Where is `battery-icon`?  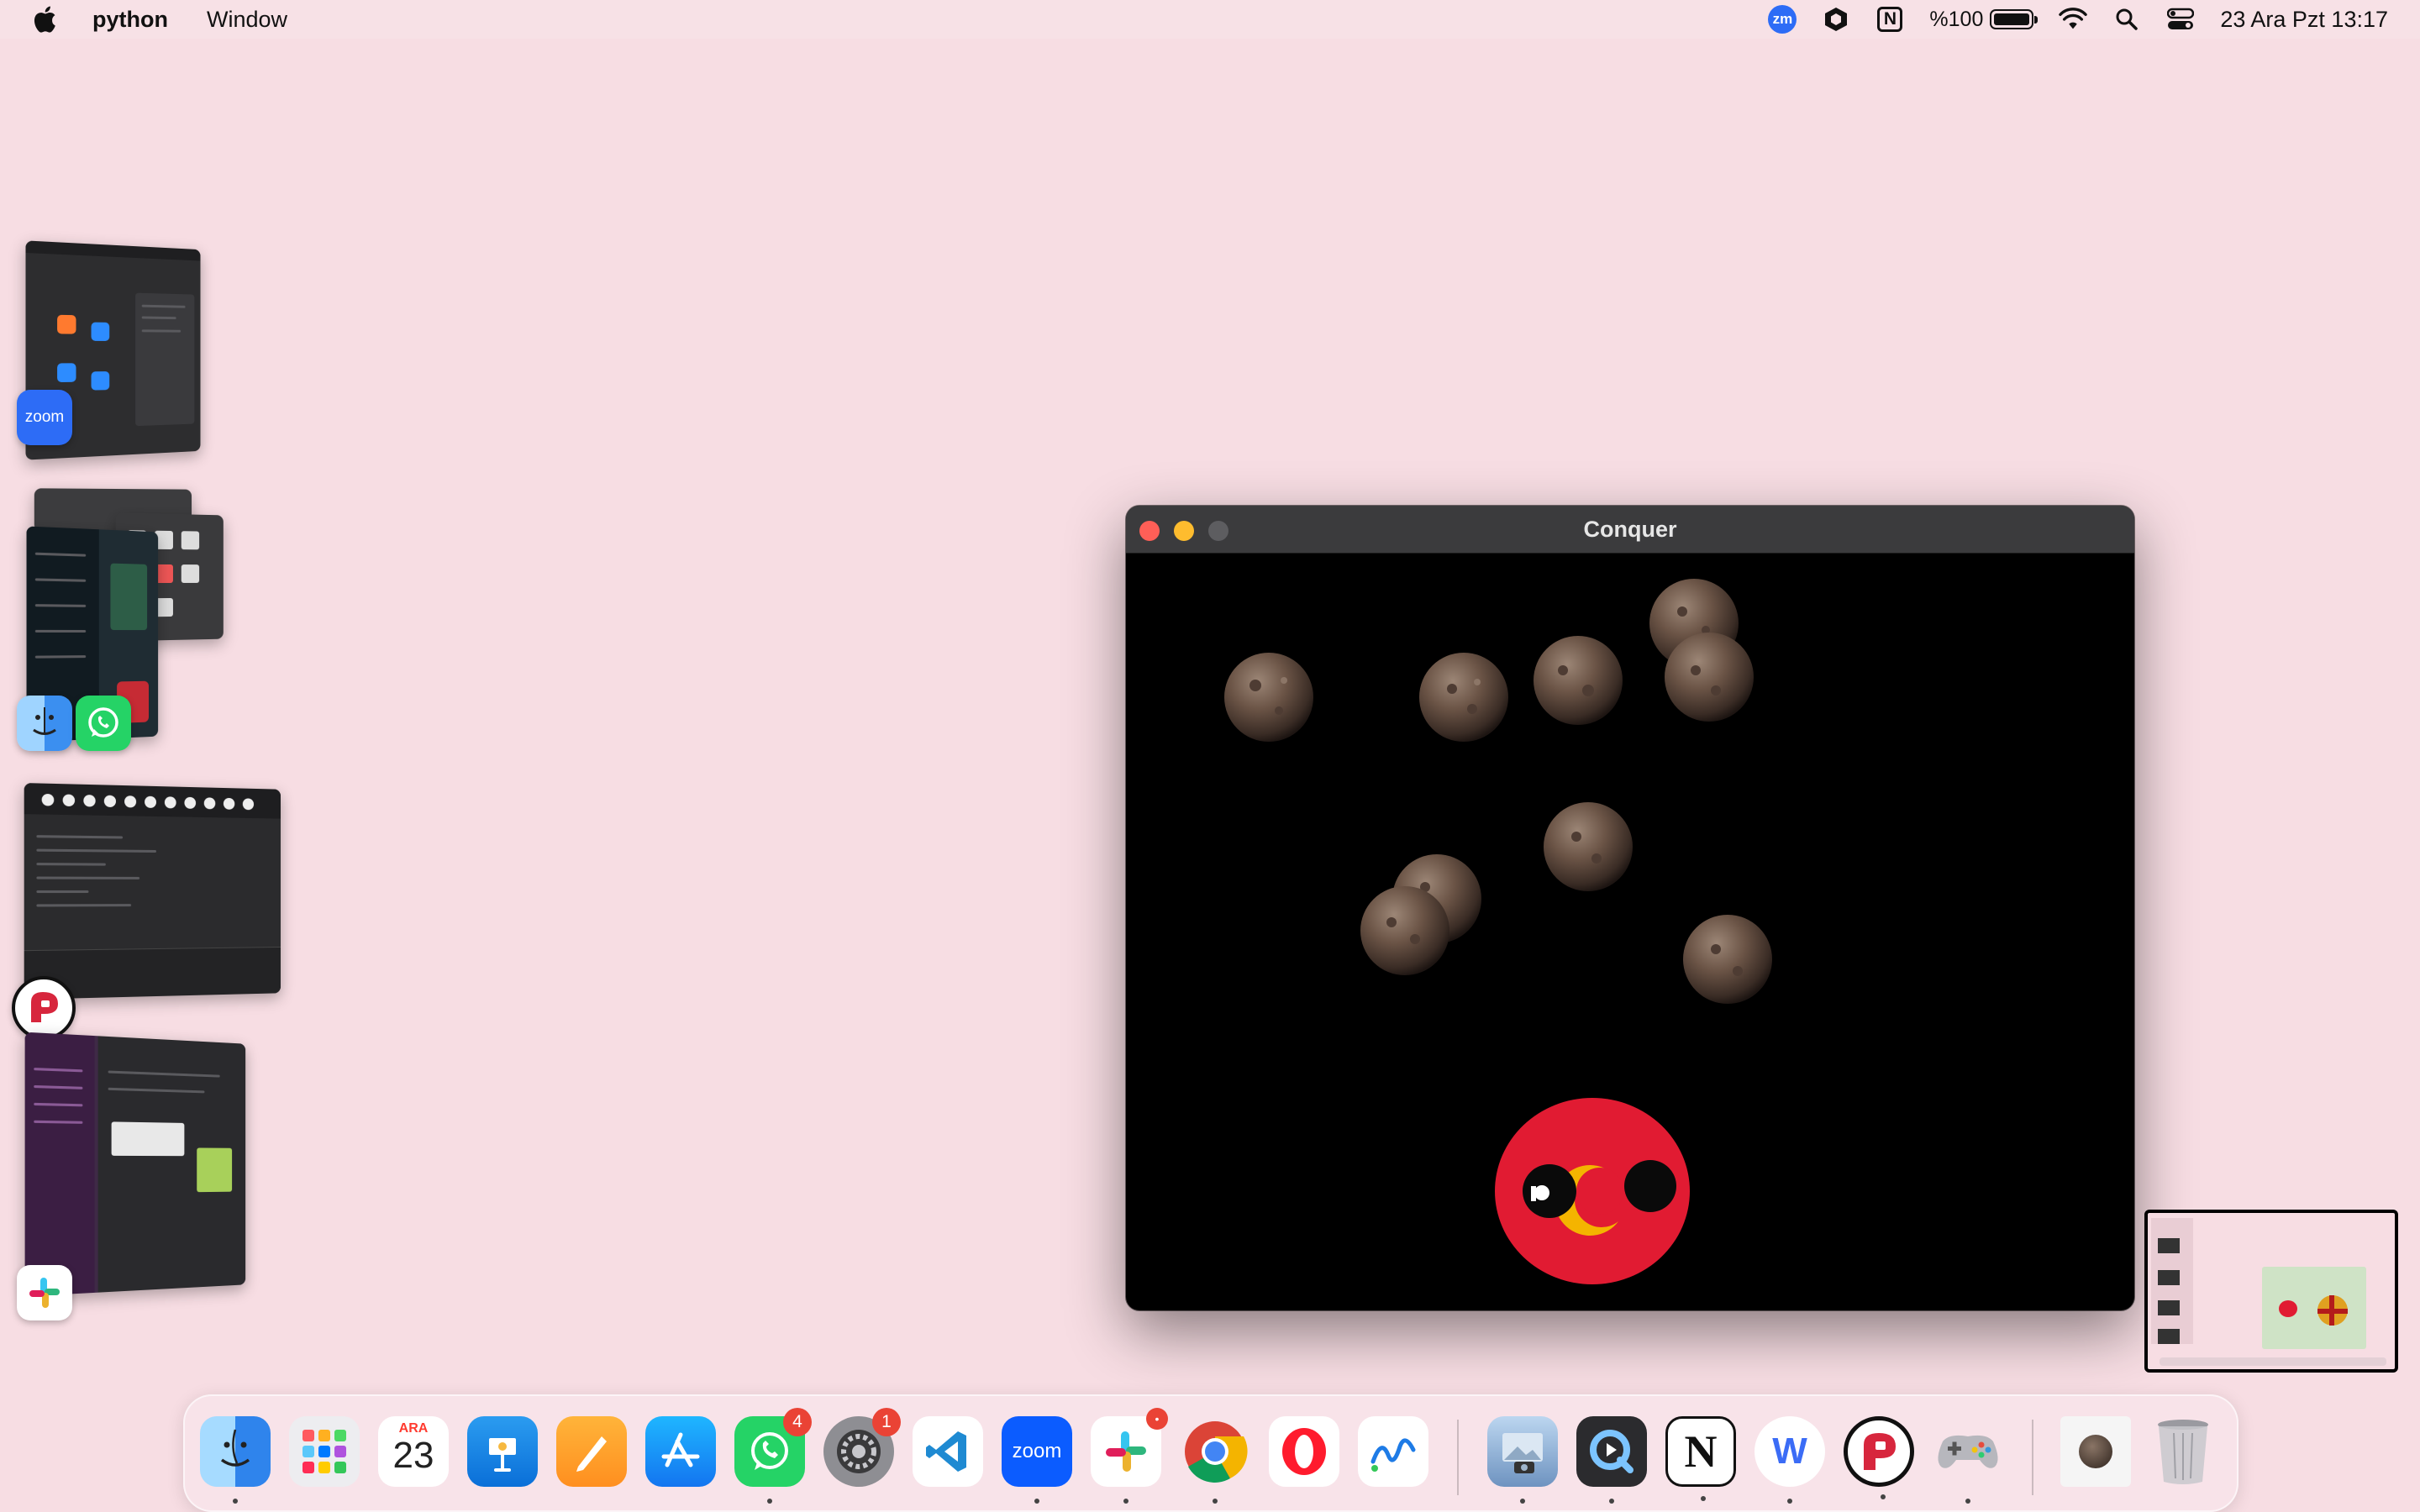 battery-icon is located at coordinates (2014, 19).